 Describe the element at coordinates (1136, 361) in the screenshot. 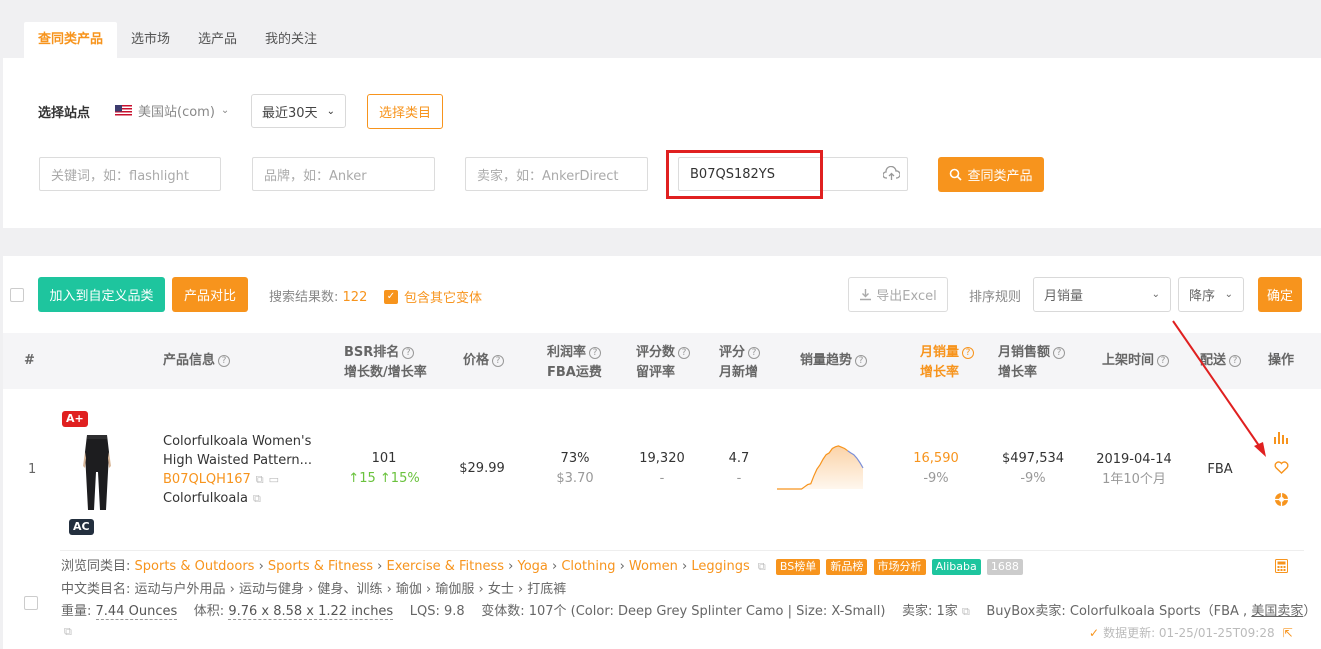

I see `col-listed-date: 上架时间?` at that location.